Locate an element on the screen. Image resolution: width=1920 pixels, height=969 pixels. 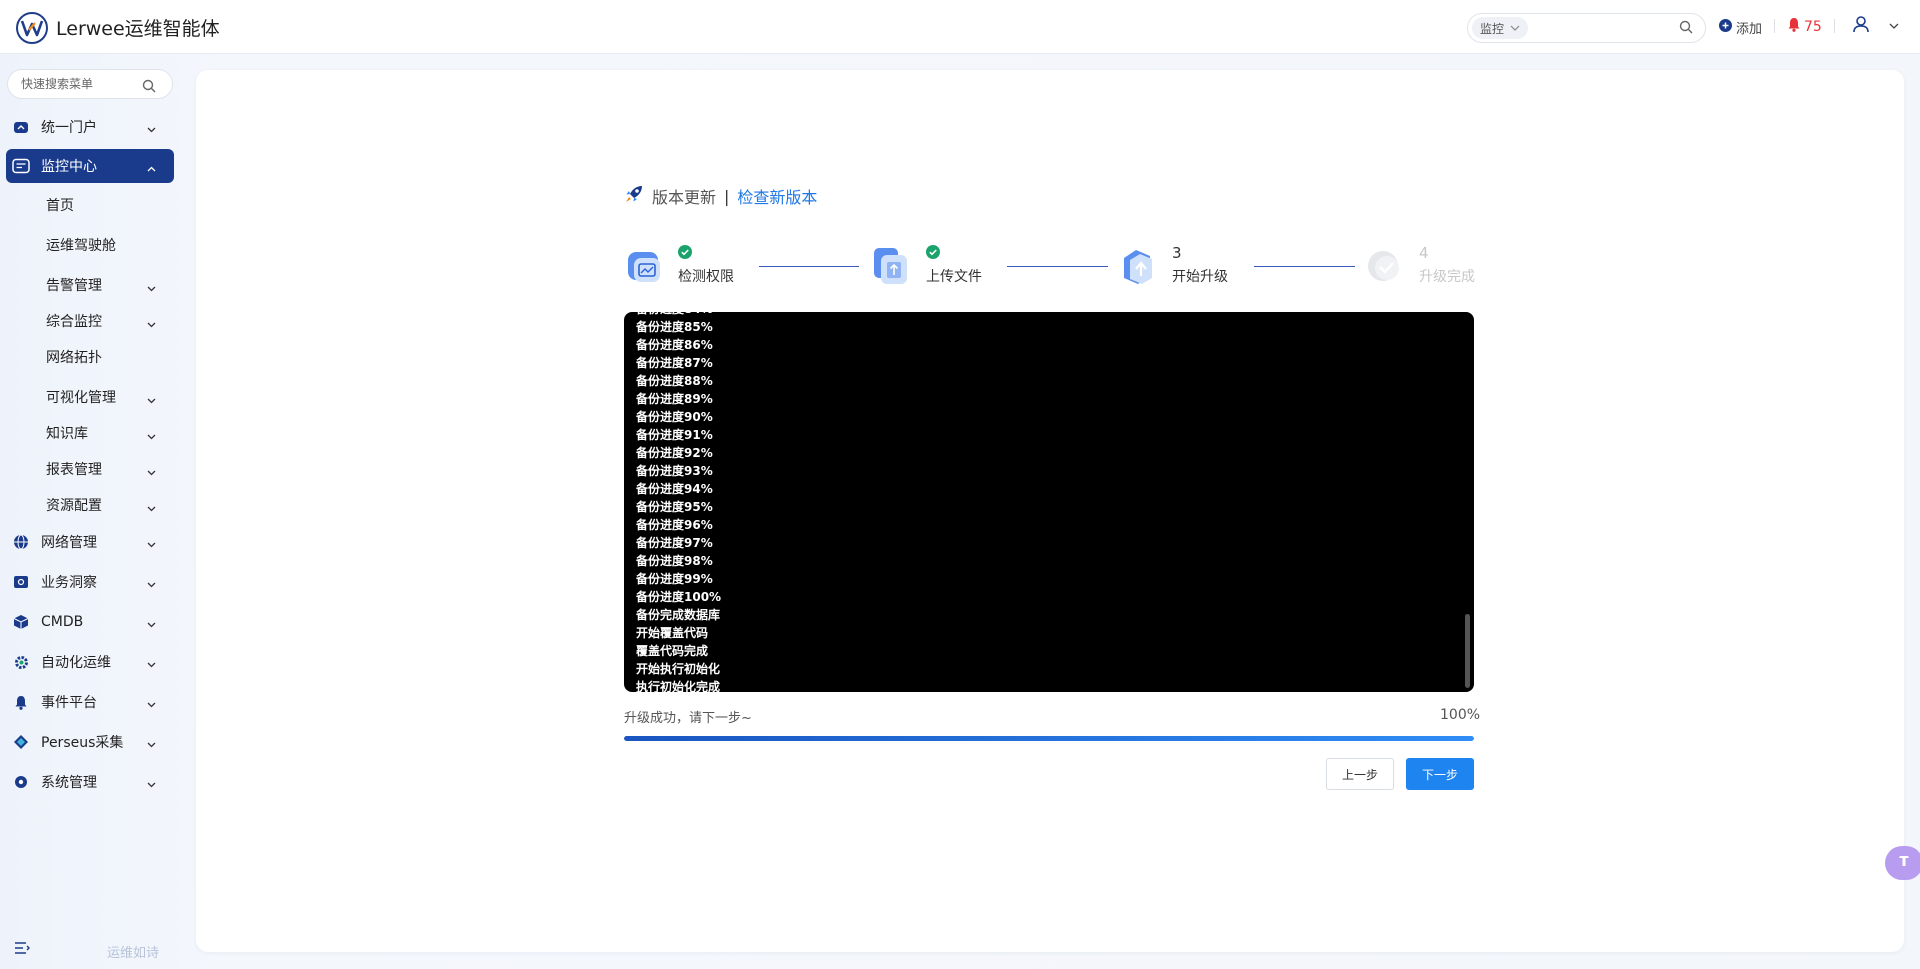
upgrade-steps: 检测权限 上传文件 3 开始升级 4 升级完成 is located at coordinates (1049, 267).